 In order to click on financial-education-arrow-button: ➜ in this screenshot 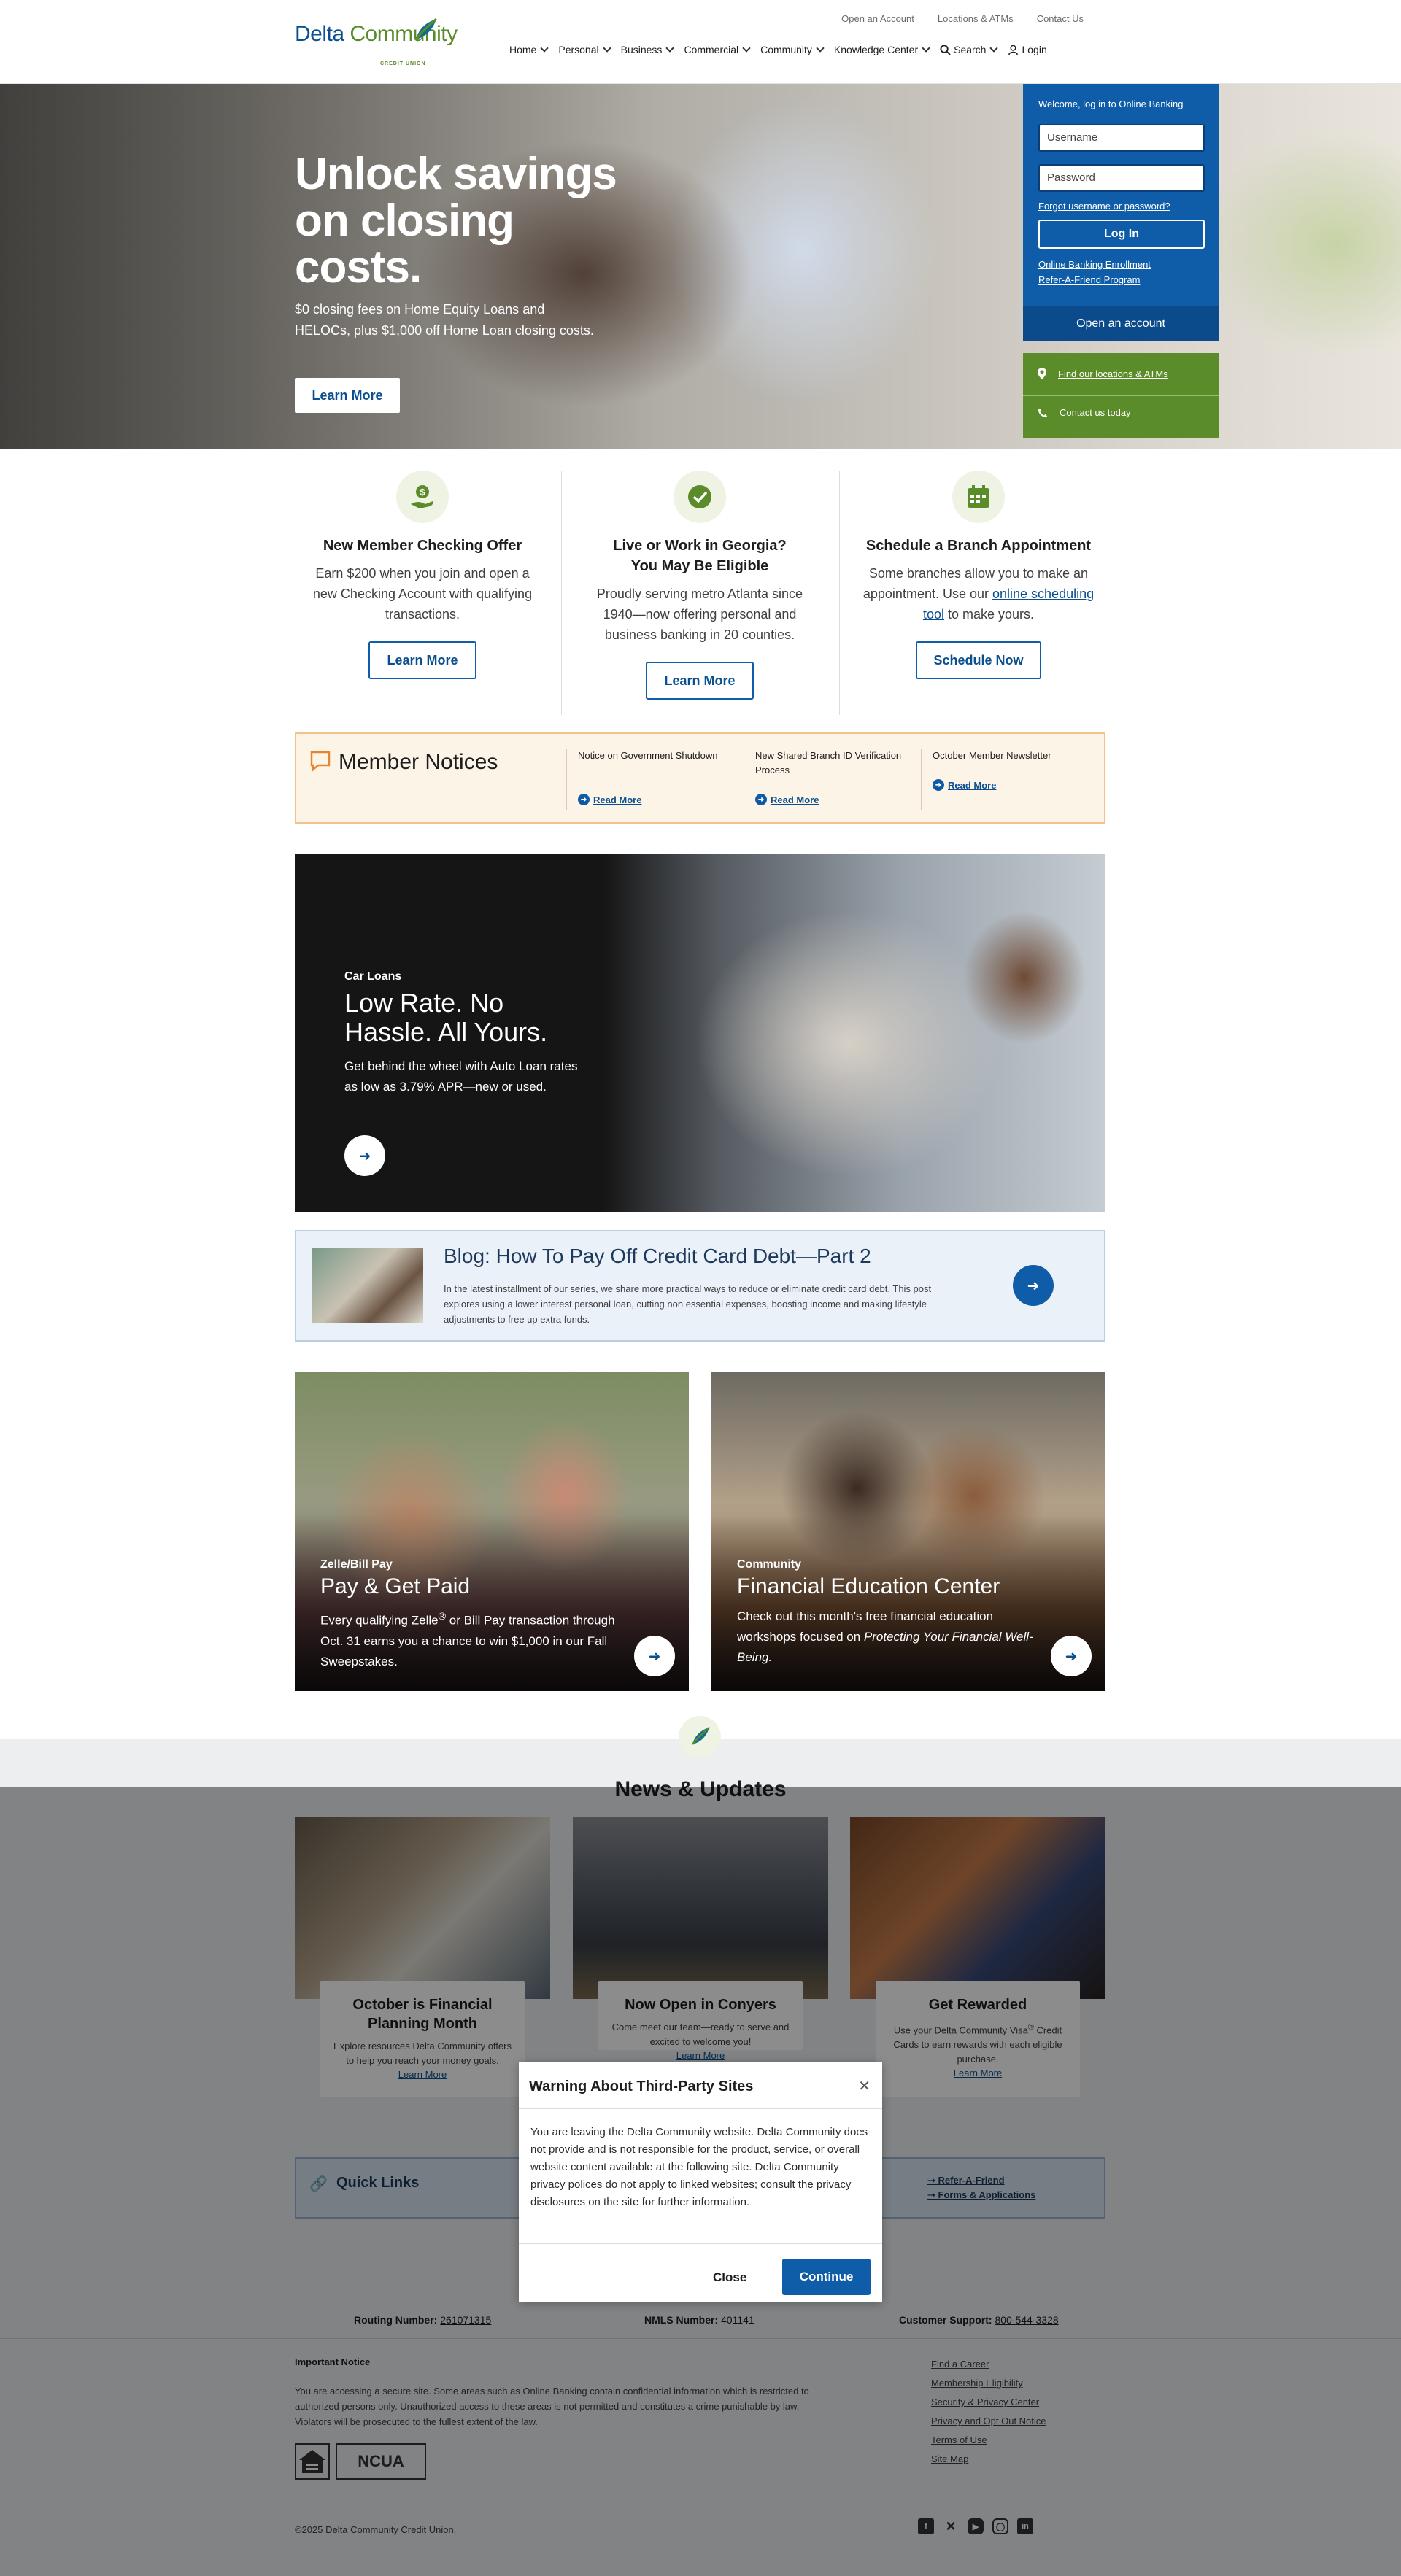, I will do `click(1071, 1656)`.